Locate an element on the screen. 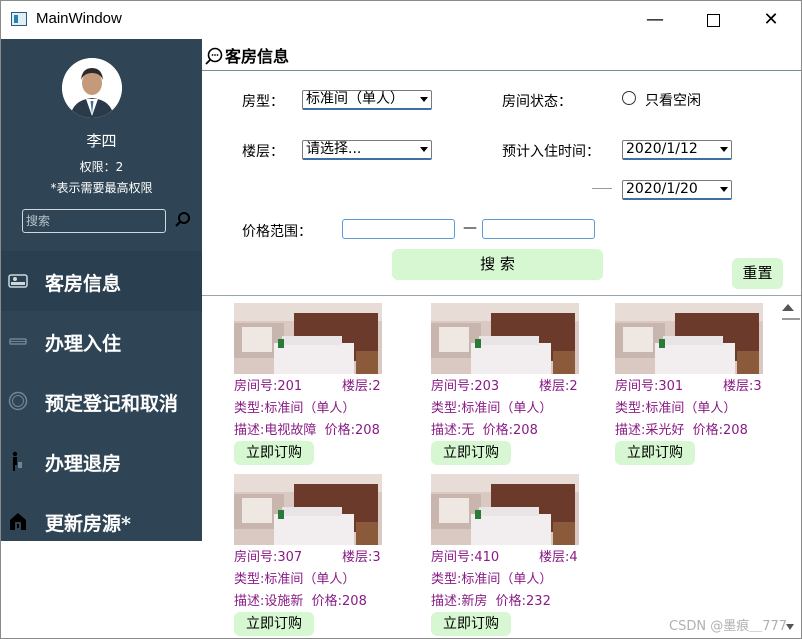 This screenshot has height=639, width=802. room-type-value: 标准间（单人） is located at coordinates (355, 99).